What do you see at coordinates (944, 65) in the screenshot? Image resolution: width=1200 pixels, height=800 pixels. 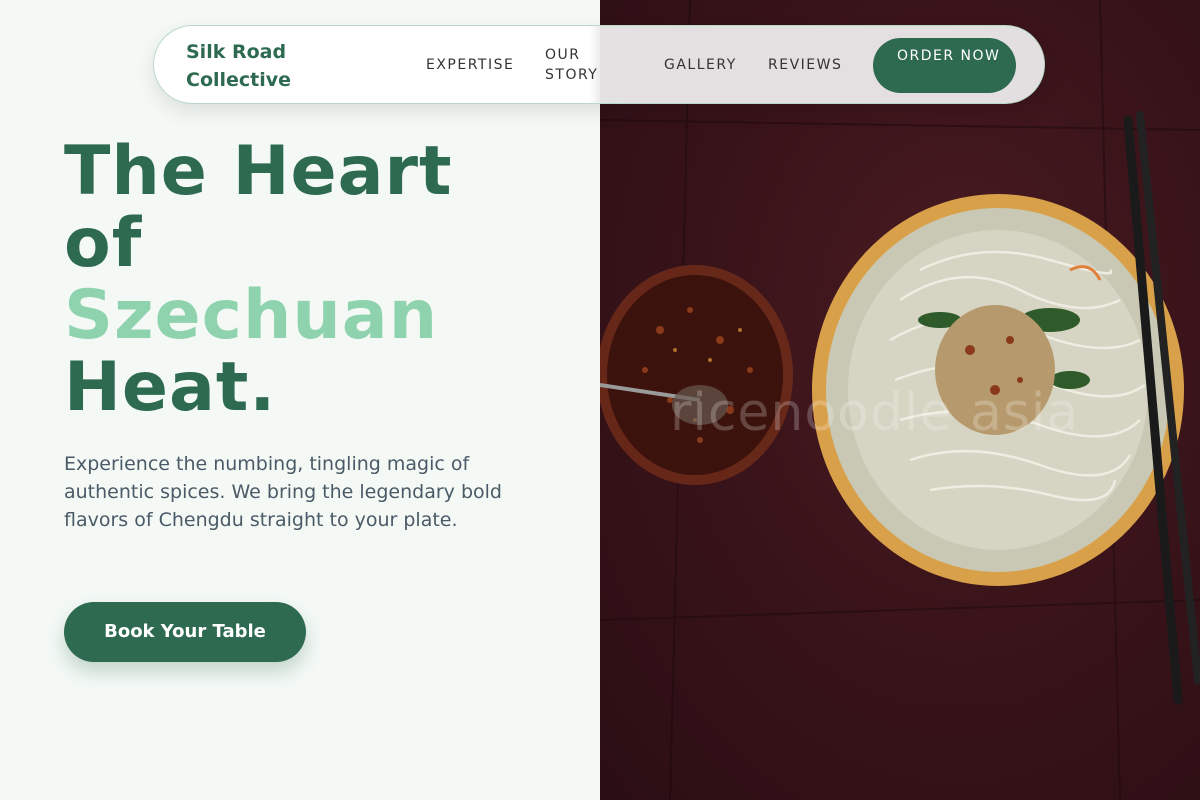 I see `order-now-button: ORDER NOW` at bounding box center [944, 65].